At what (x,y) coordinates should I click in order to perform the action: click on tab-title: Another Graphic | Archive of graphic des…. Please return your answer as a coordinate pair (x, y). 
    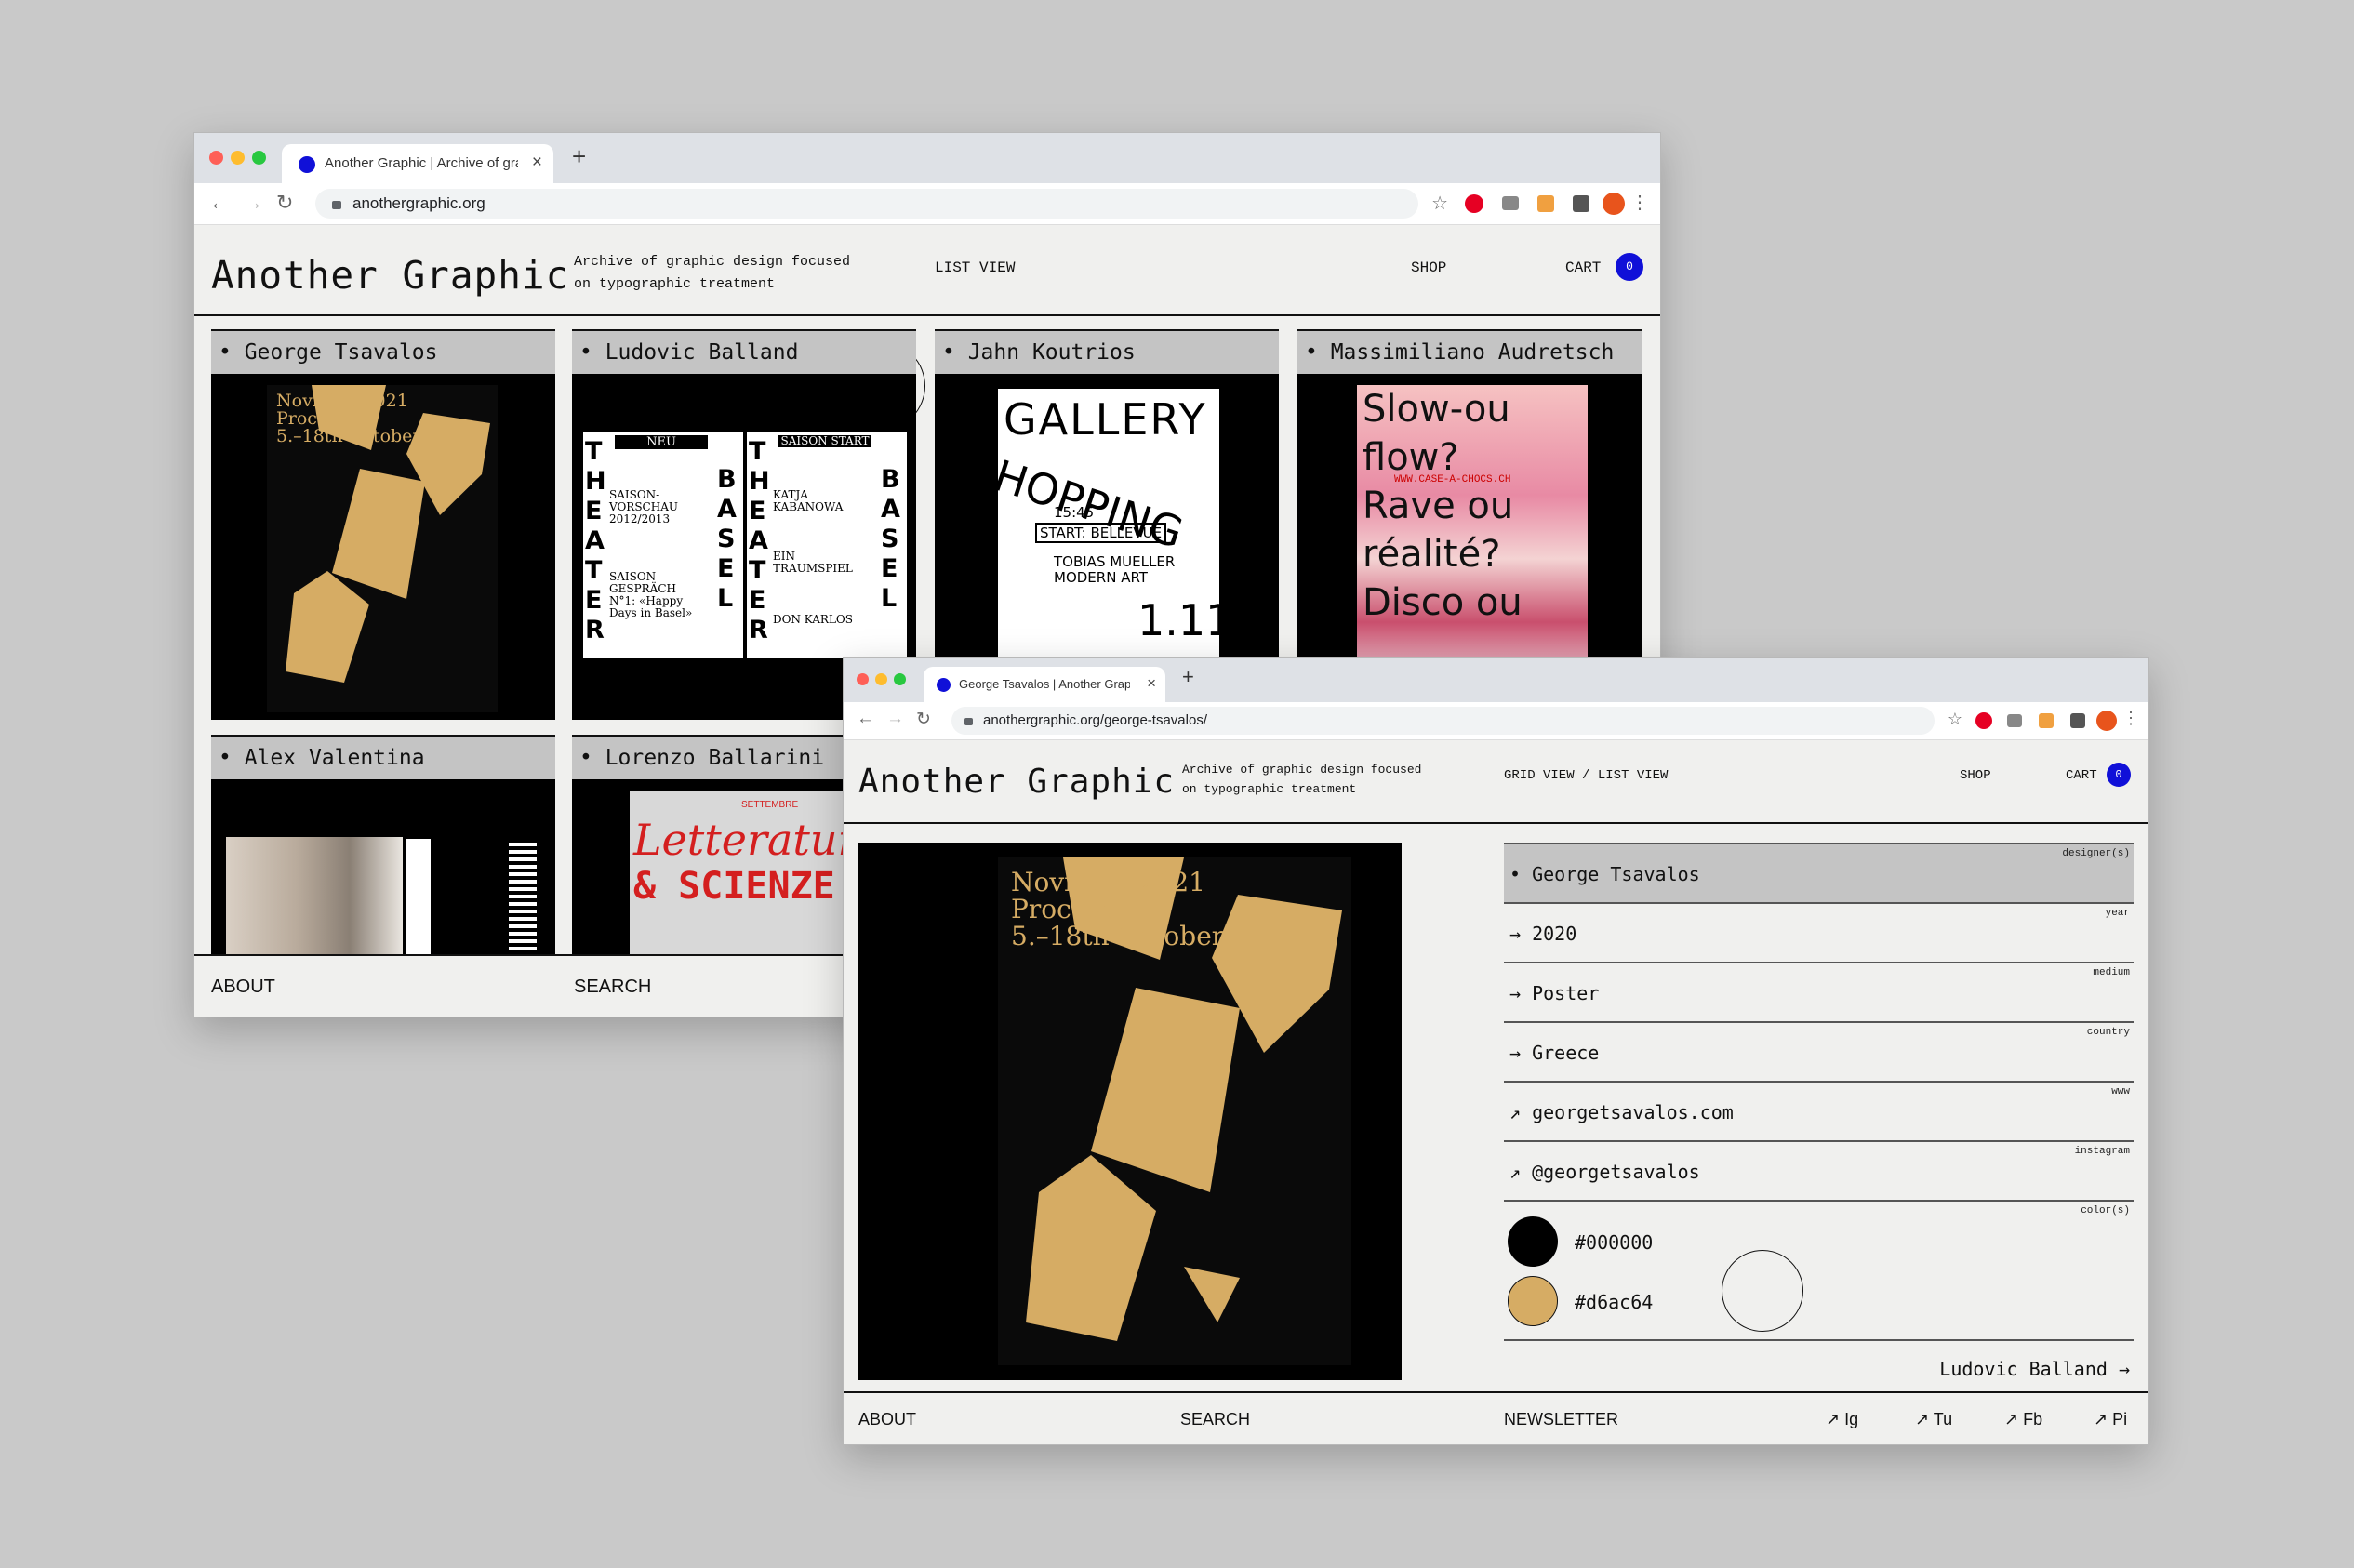
    Looking at the image, I should click on (421, 163).